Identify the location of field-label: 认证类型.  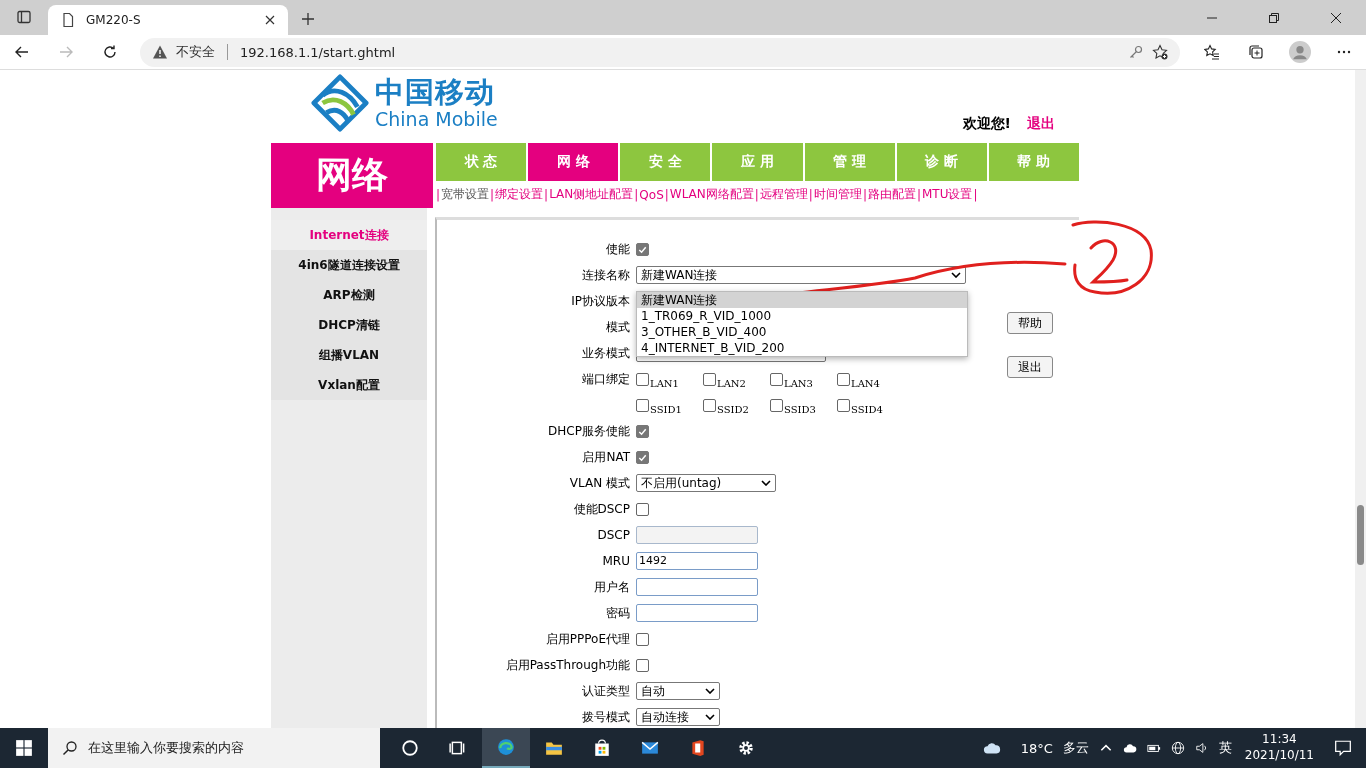
(606, 690).